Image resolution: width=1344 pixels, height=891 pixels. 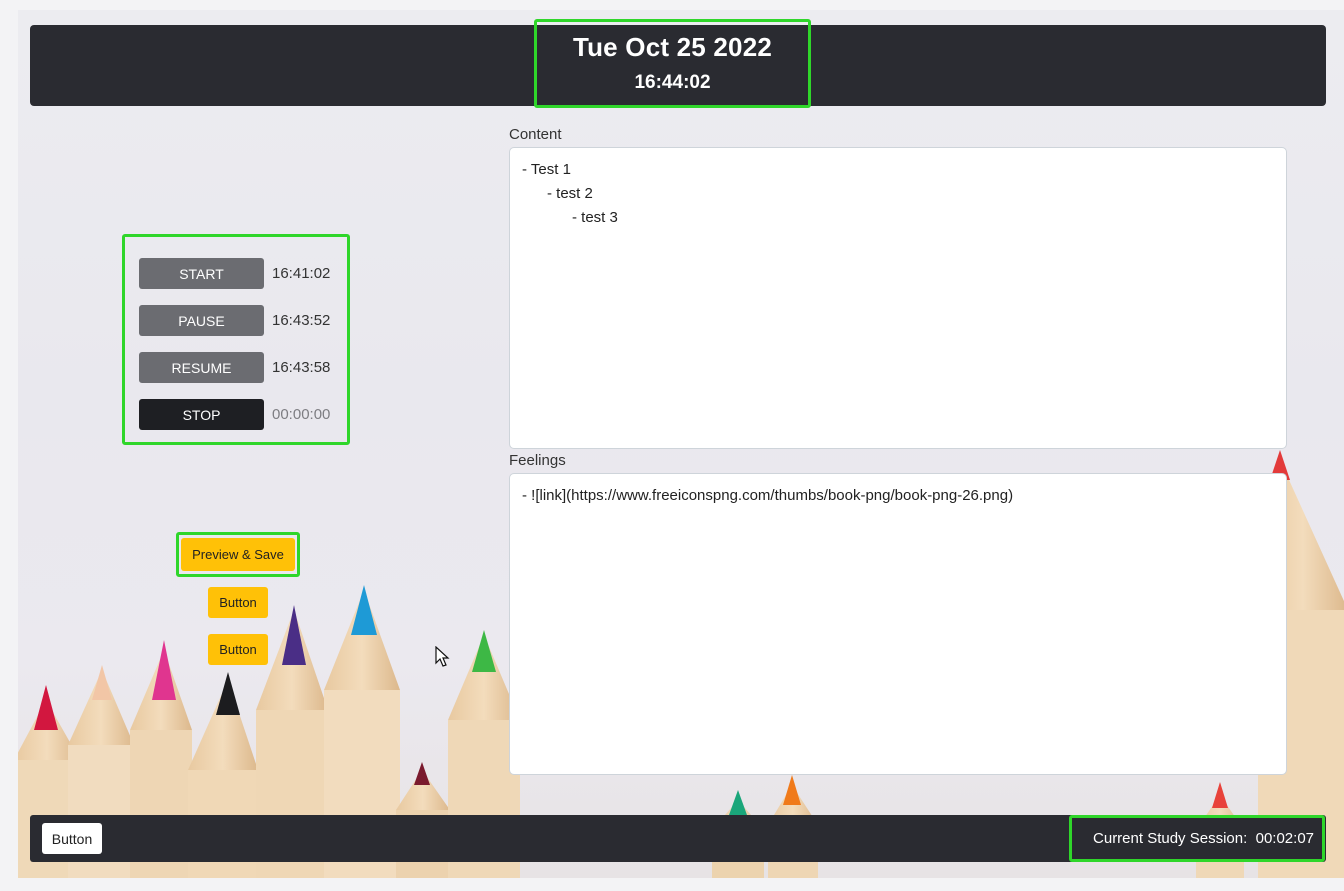 What do you see at coordinates (201, 320) in the screenshot?
I see `pause-button: PAUSE` at bounding box center [201, 320].